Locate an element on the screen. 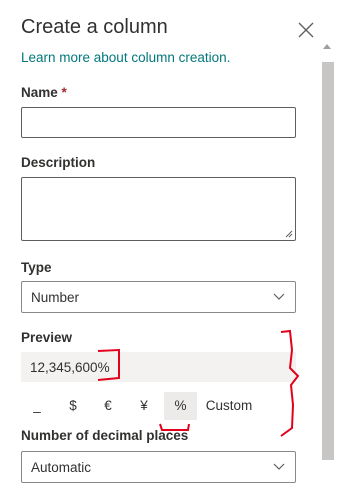 Image resolution: width=337 pixels, height=488 pixels. scroll-up-arrow-icon is located at coordinates (327, 46).